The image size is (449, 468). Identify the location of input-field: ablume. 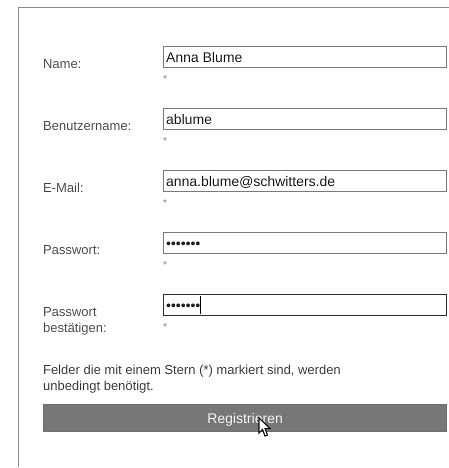
(305, 119).